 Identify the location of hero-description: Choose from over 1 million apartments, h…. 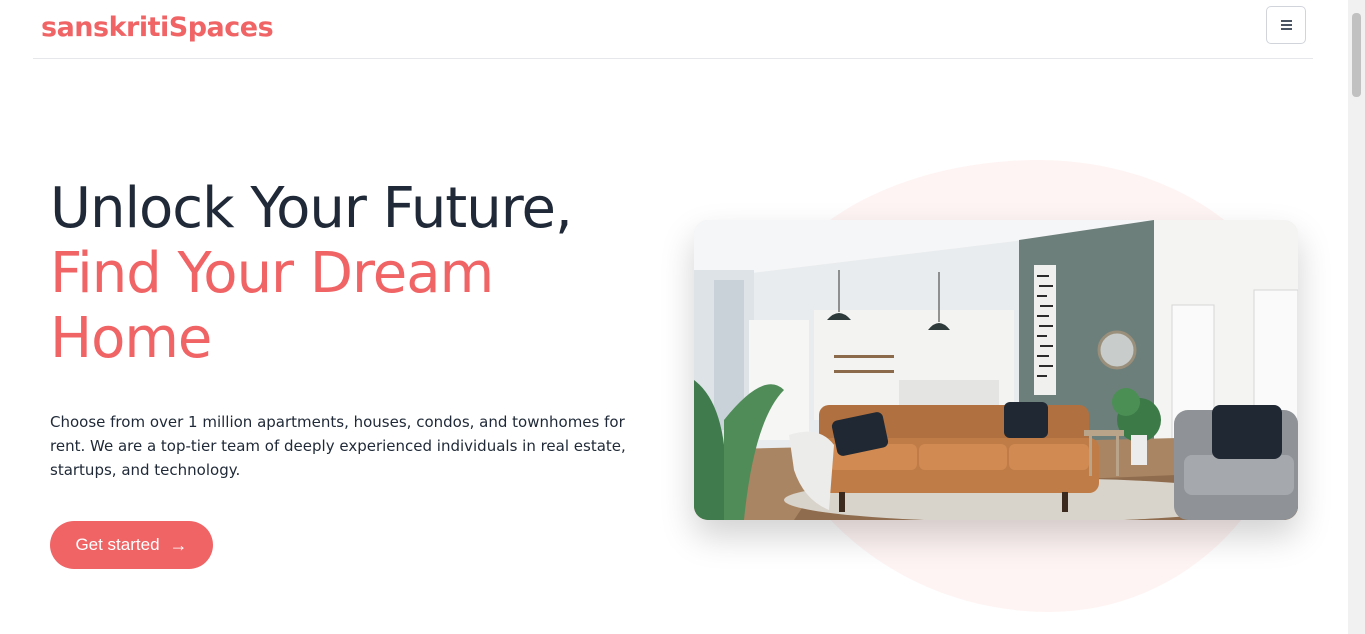
(338, 446).